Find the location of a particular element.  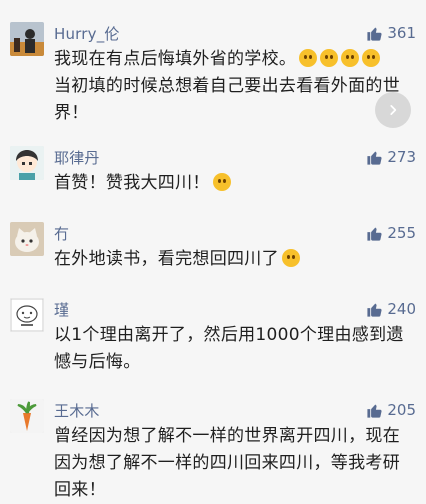

comment-item: 冇 255 在外地读书，看完想回四川了 is located at coordinates (213, 252).